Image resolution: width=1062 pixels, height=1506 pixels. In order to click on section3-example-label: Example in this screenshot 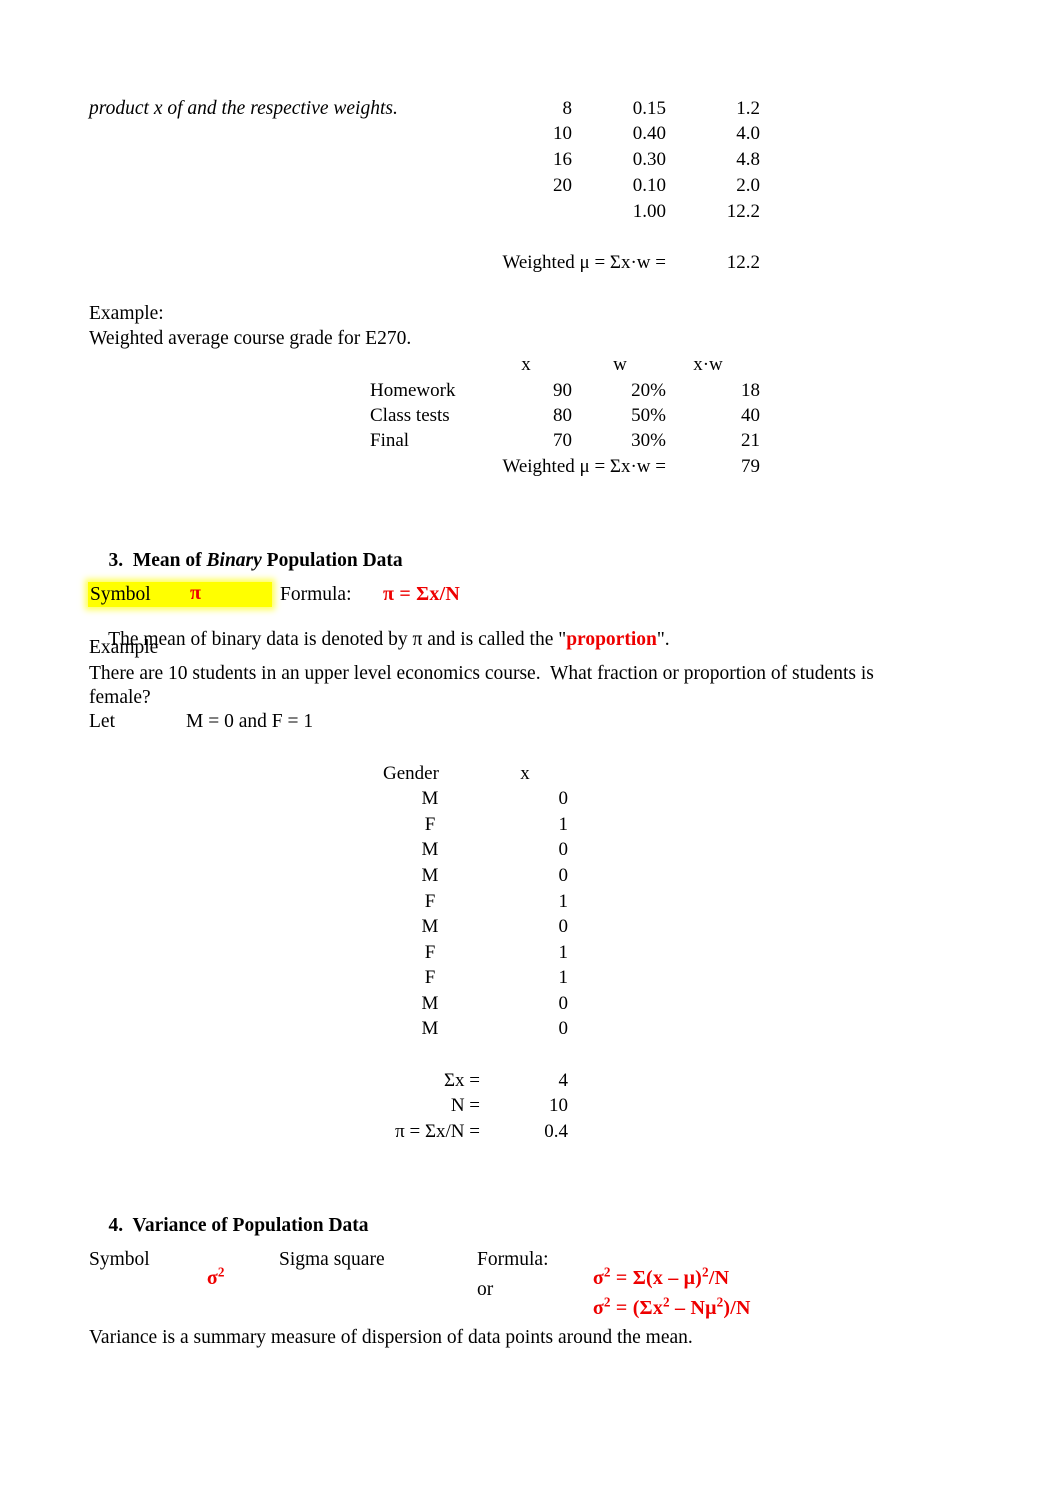, I will do `click(124, 647)`.